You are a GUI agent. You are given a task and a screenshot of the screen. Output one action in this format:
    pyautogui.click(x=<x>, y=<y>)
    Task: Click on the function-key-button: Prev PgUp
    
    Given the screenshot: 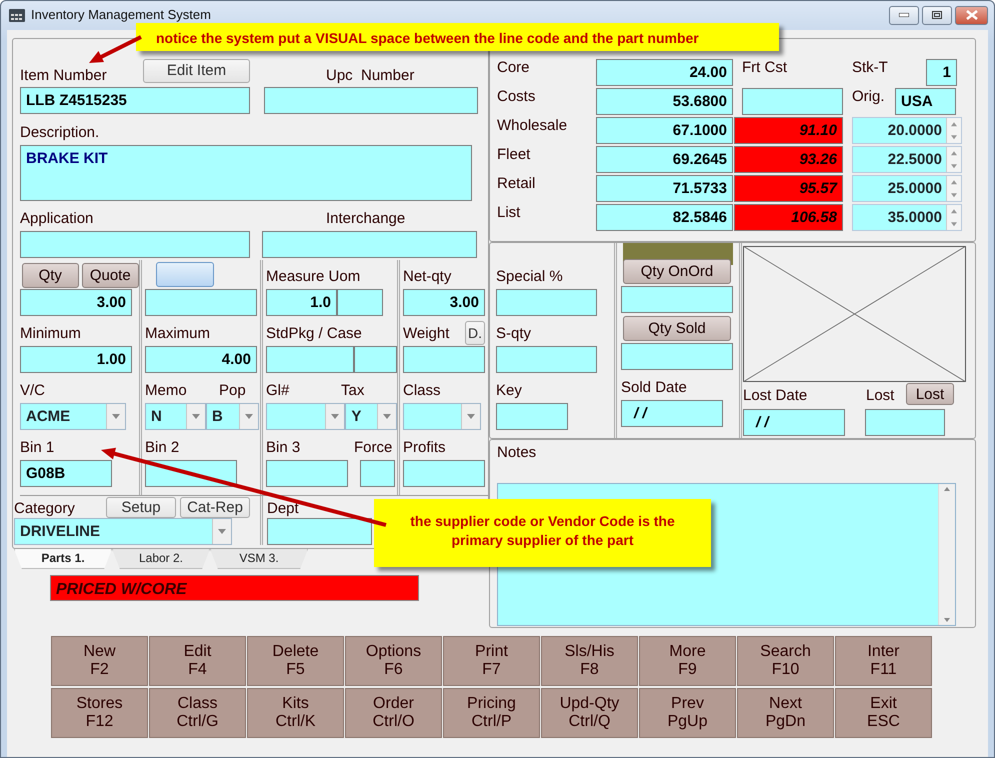 What is the action you would take?
    pyautogui.click(x=687, y=713)
    